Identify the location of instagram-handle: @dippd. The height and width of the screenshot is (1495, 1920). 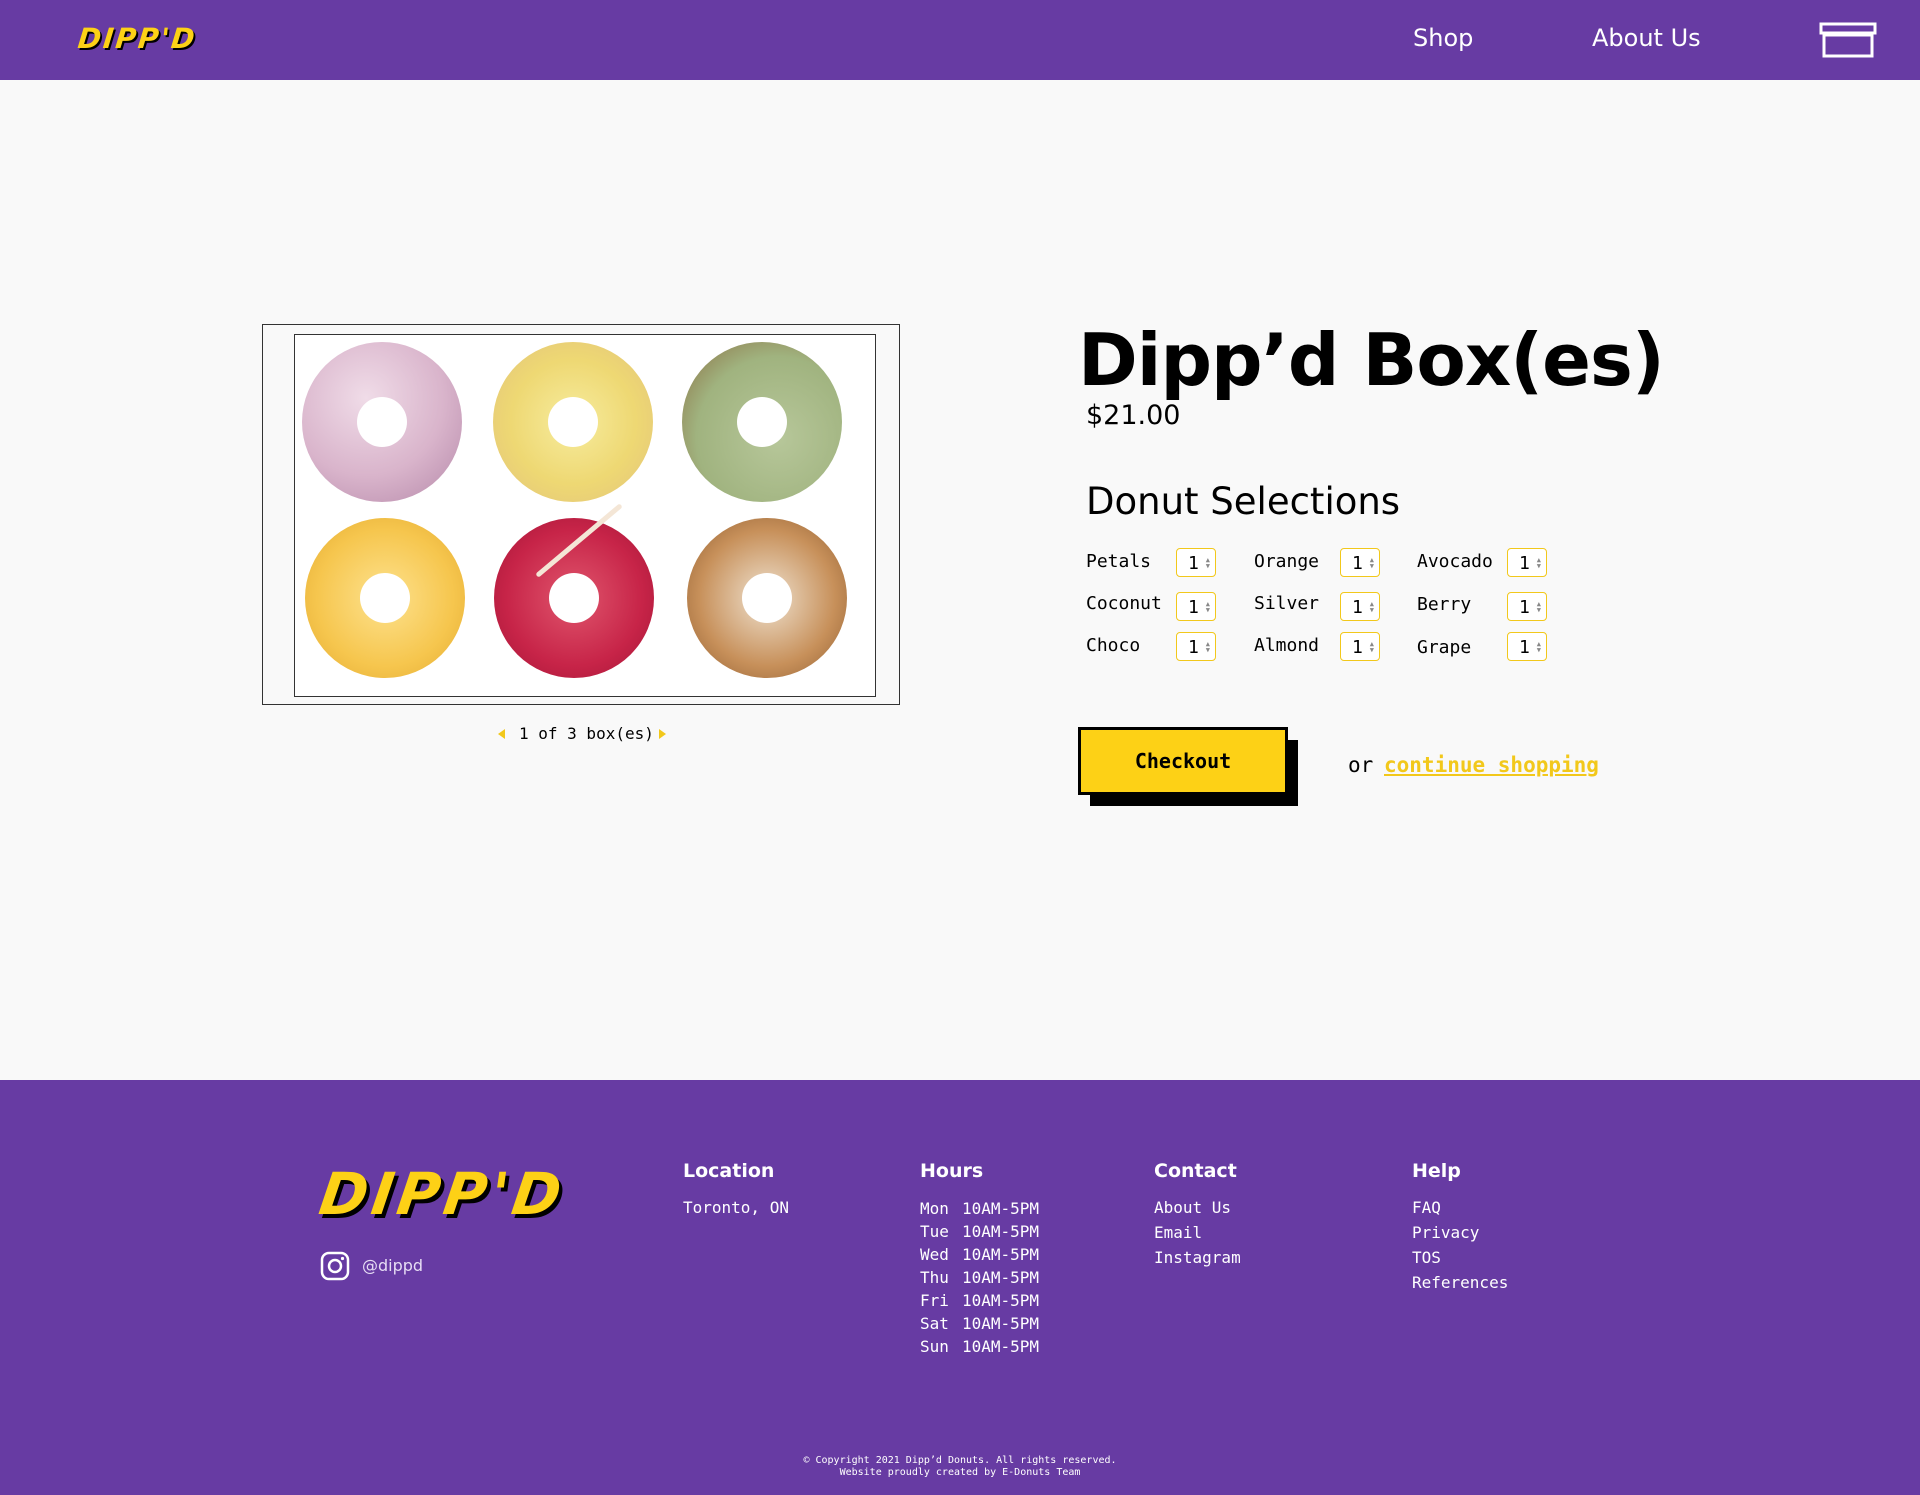
(392, 1265).